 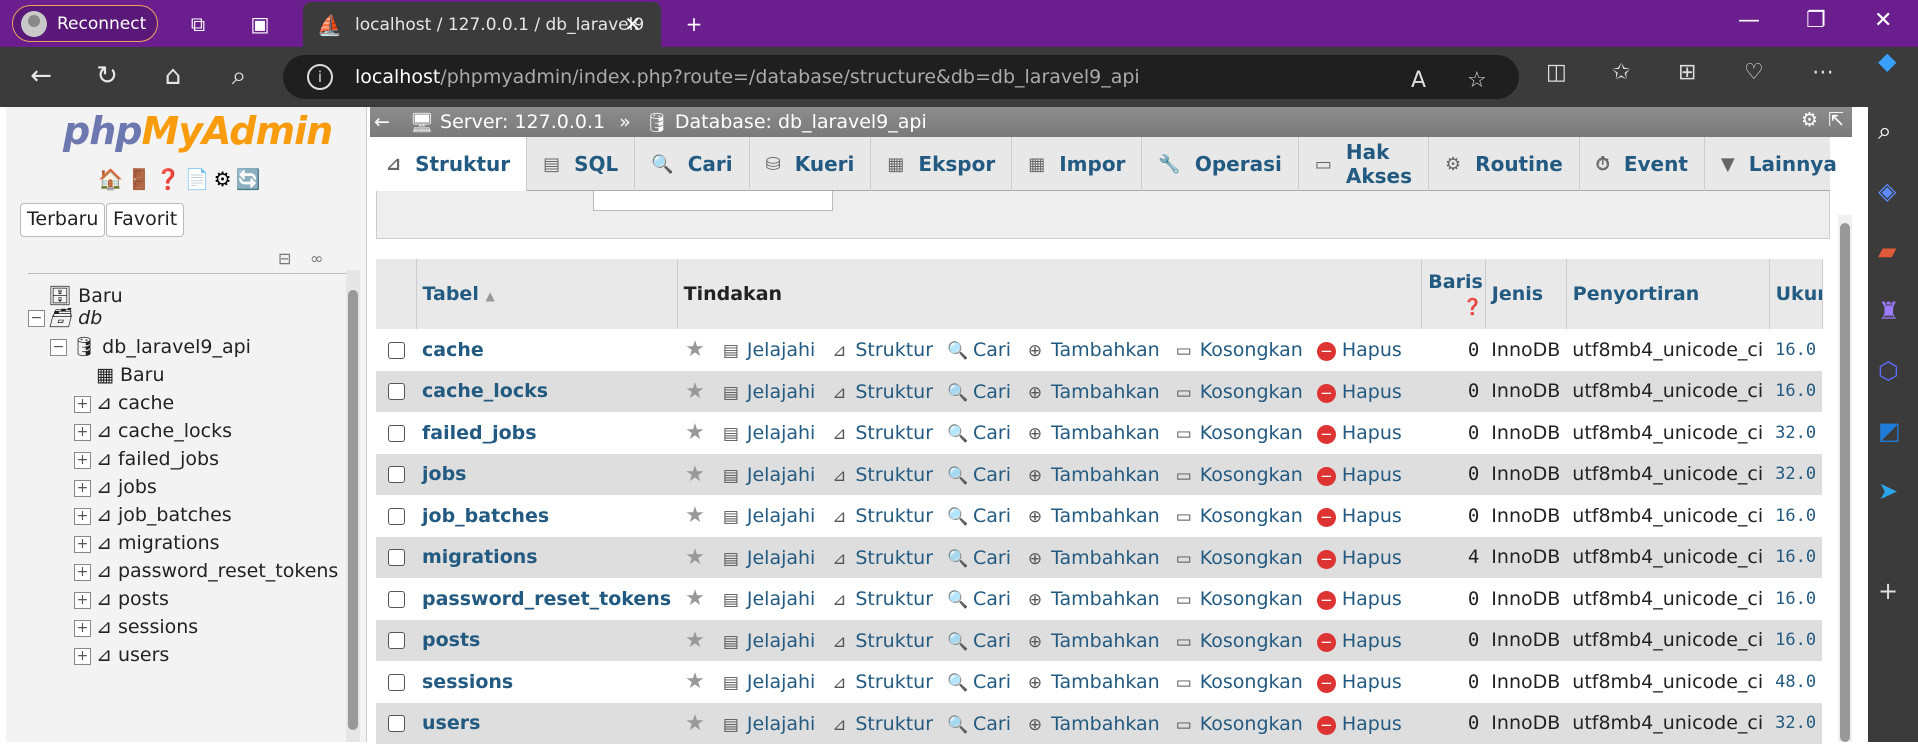 I want to click on more-menu-icon: ⋯, so click(x=1823, y=72).